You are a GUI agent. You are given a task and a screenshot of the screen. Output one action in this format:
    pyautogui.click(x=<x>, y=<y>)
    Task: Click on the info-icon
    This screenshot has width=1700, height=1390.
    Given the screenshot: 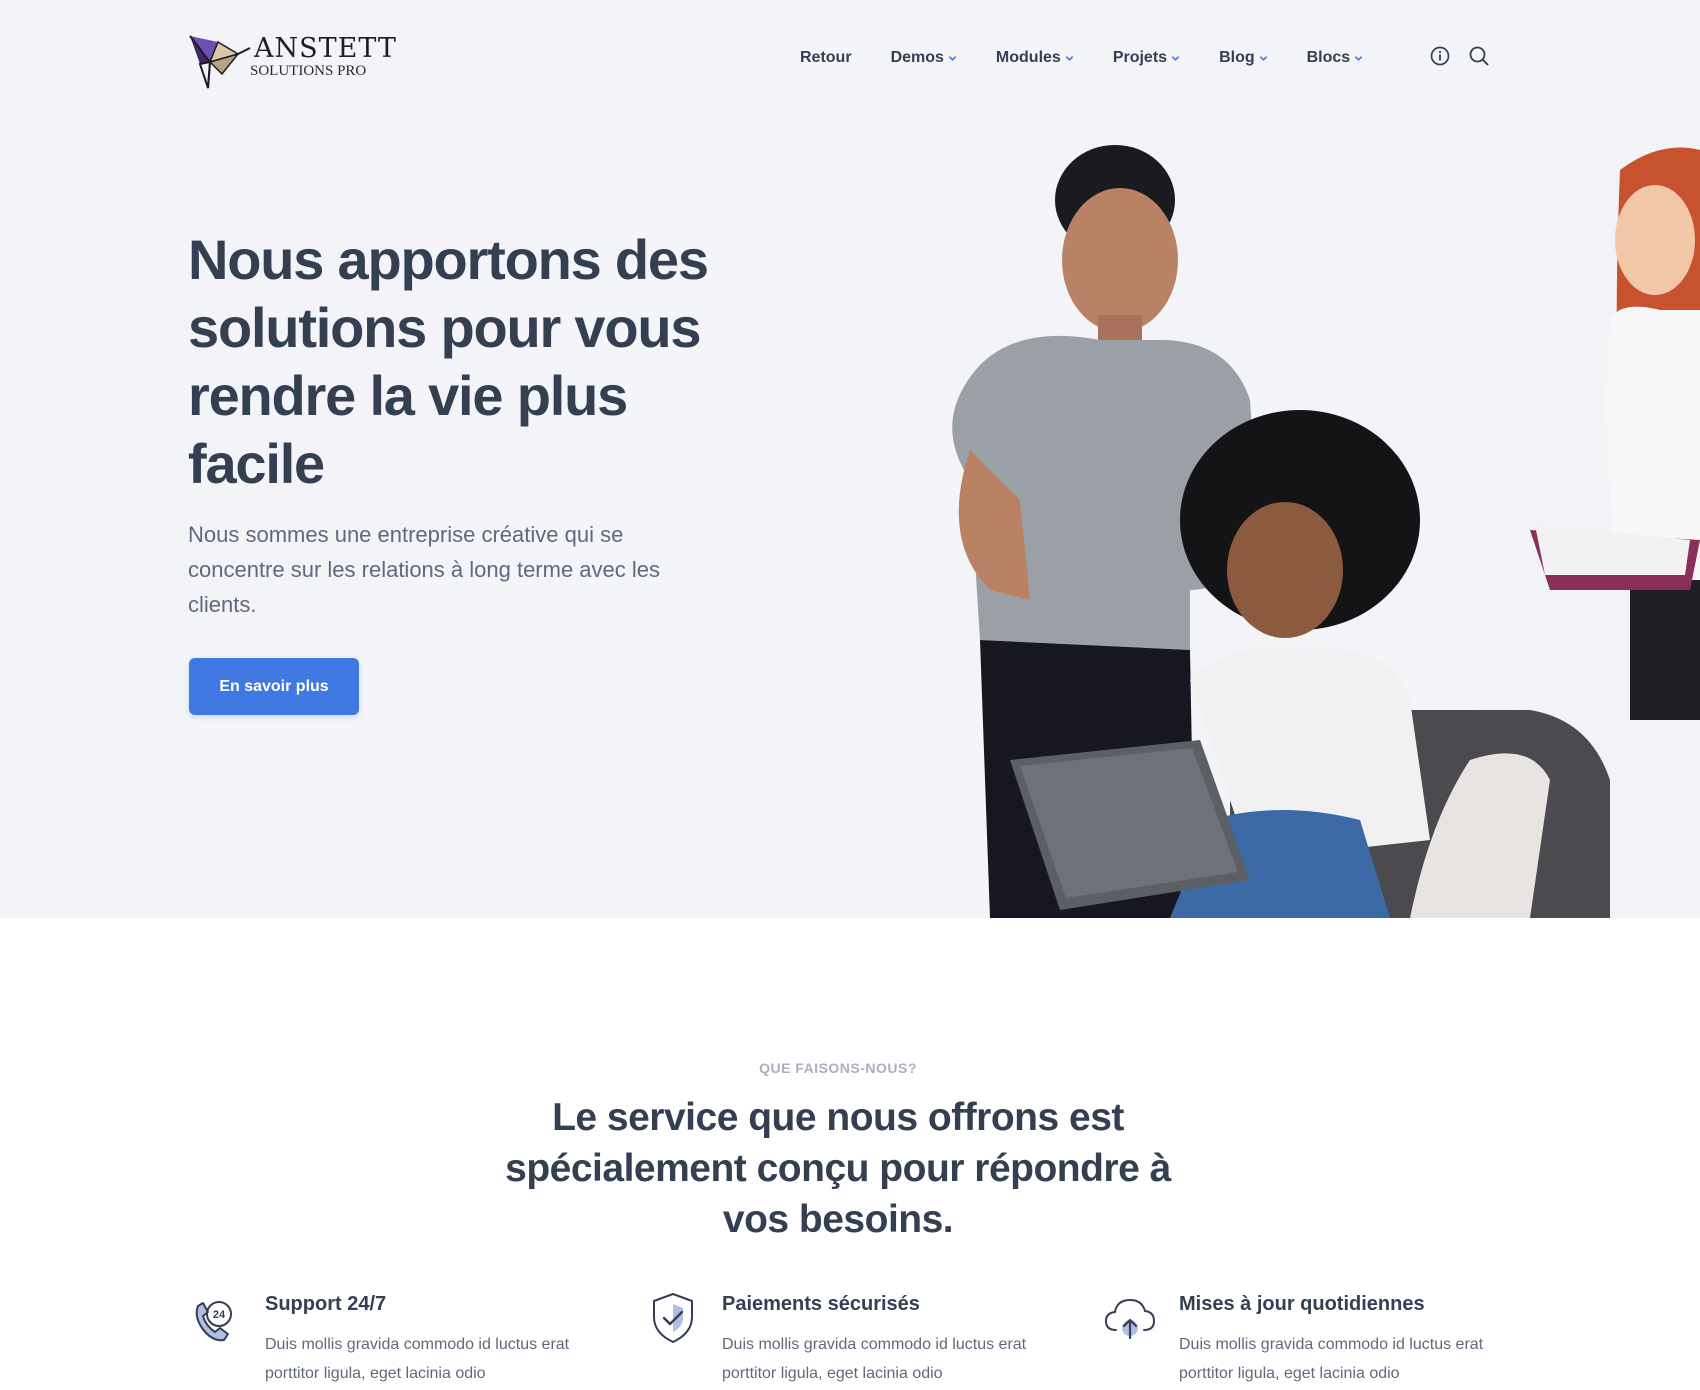 What is the action you would take?
    pyautogui.click(x=1440, y=56)
    